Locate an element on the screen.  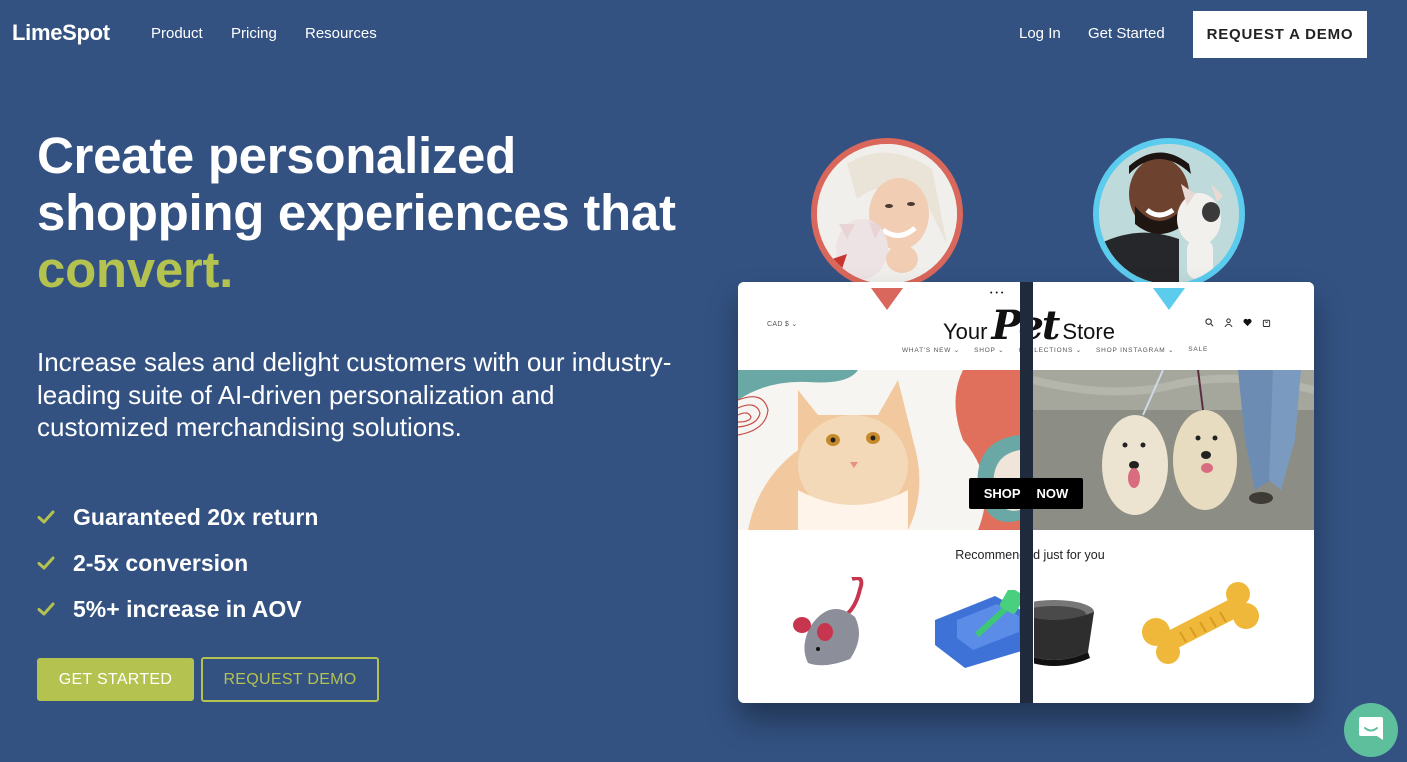
search-icon is located at coordinates (1209, 322).